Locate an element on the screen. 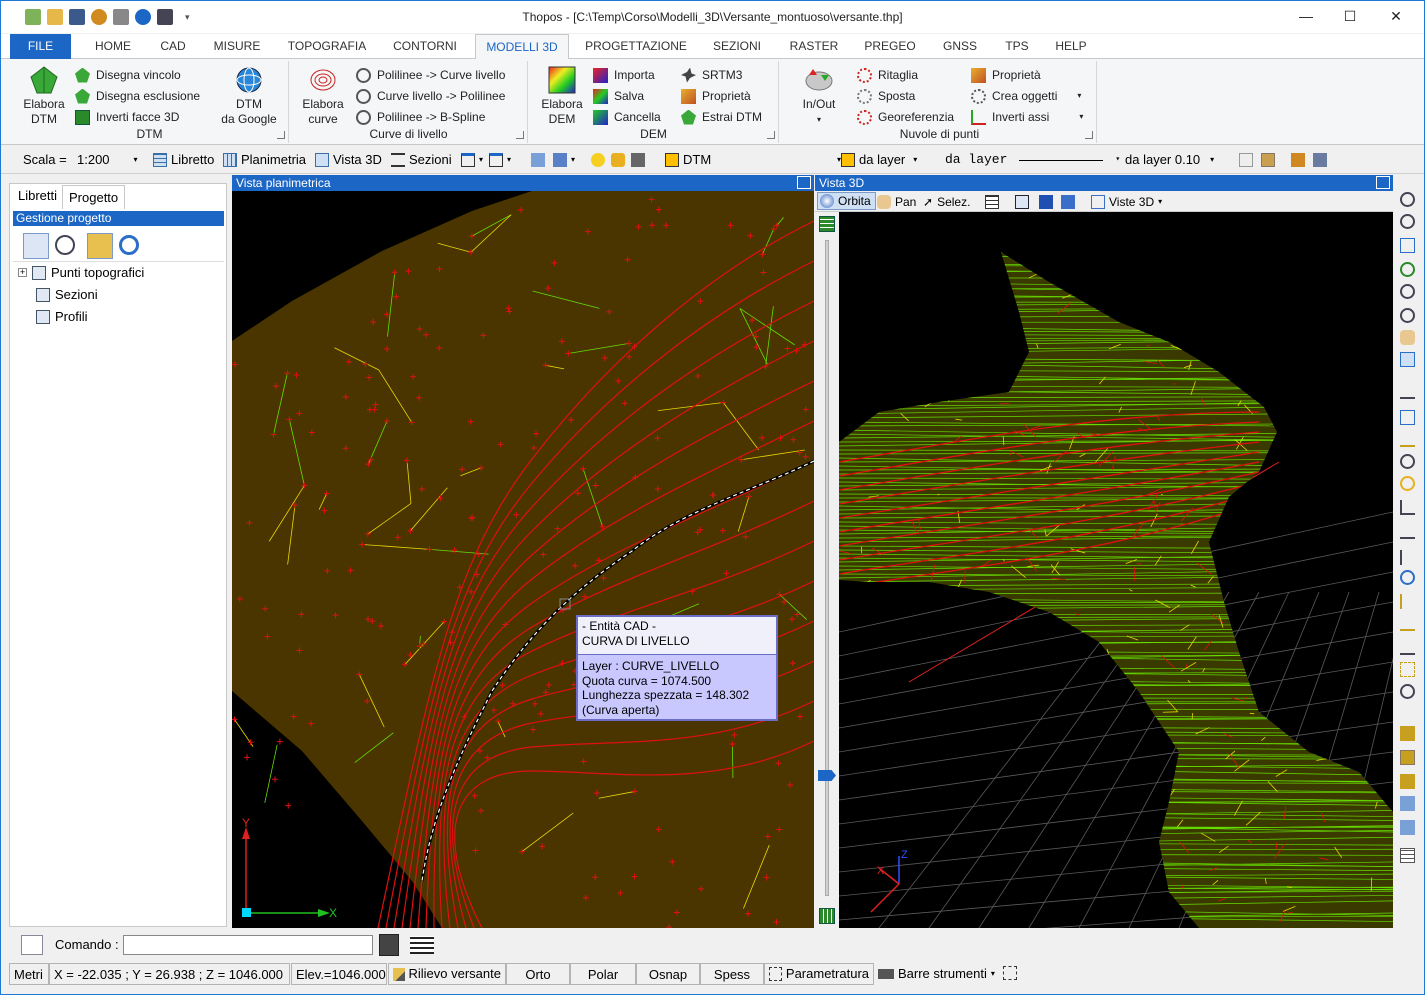 The image size is (1425, 995). tab-topografia: TOPOGRAFIA is located at coordinates (327, 46).